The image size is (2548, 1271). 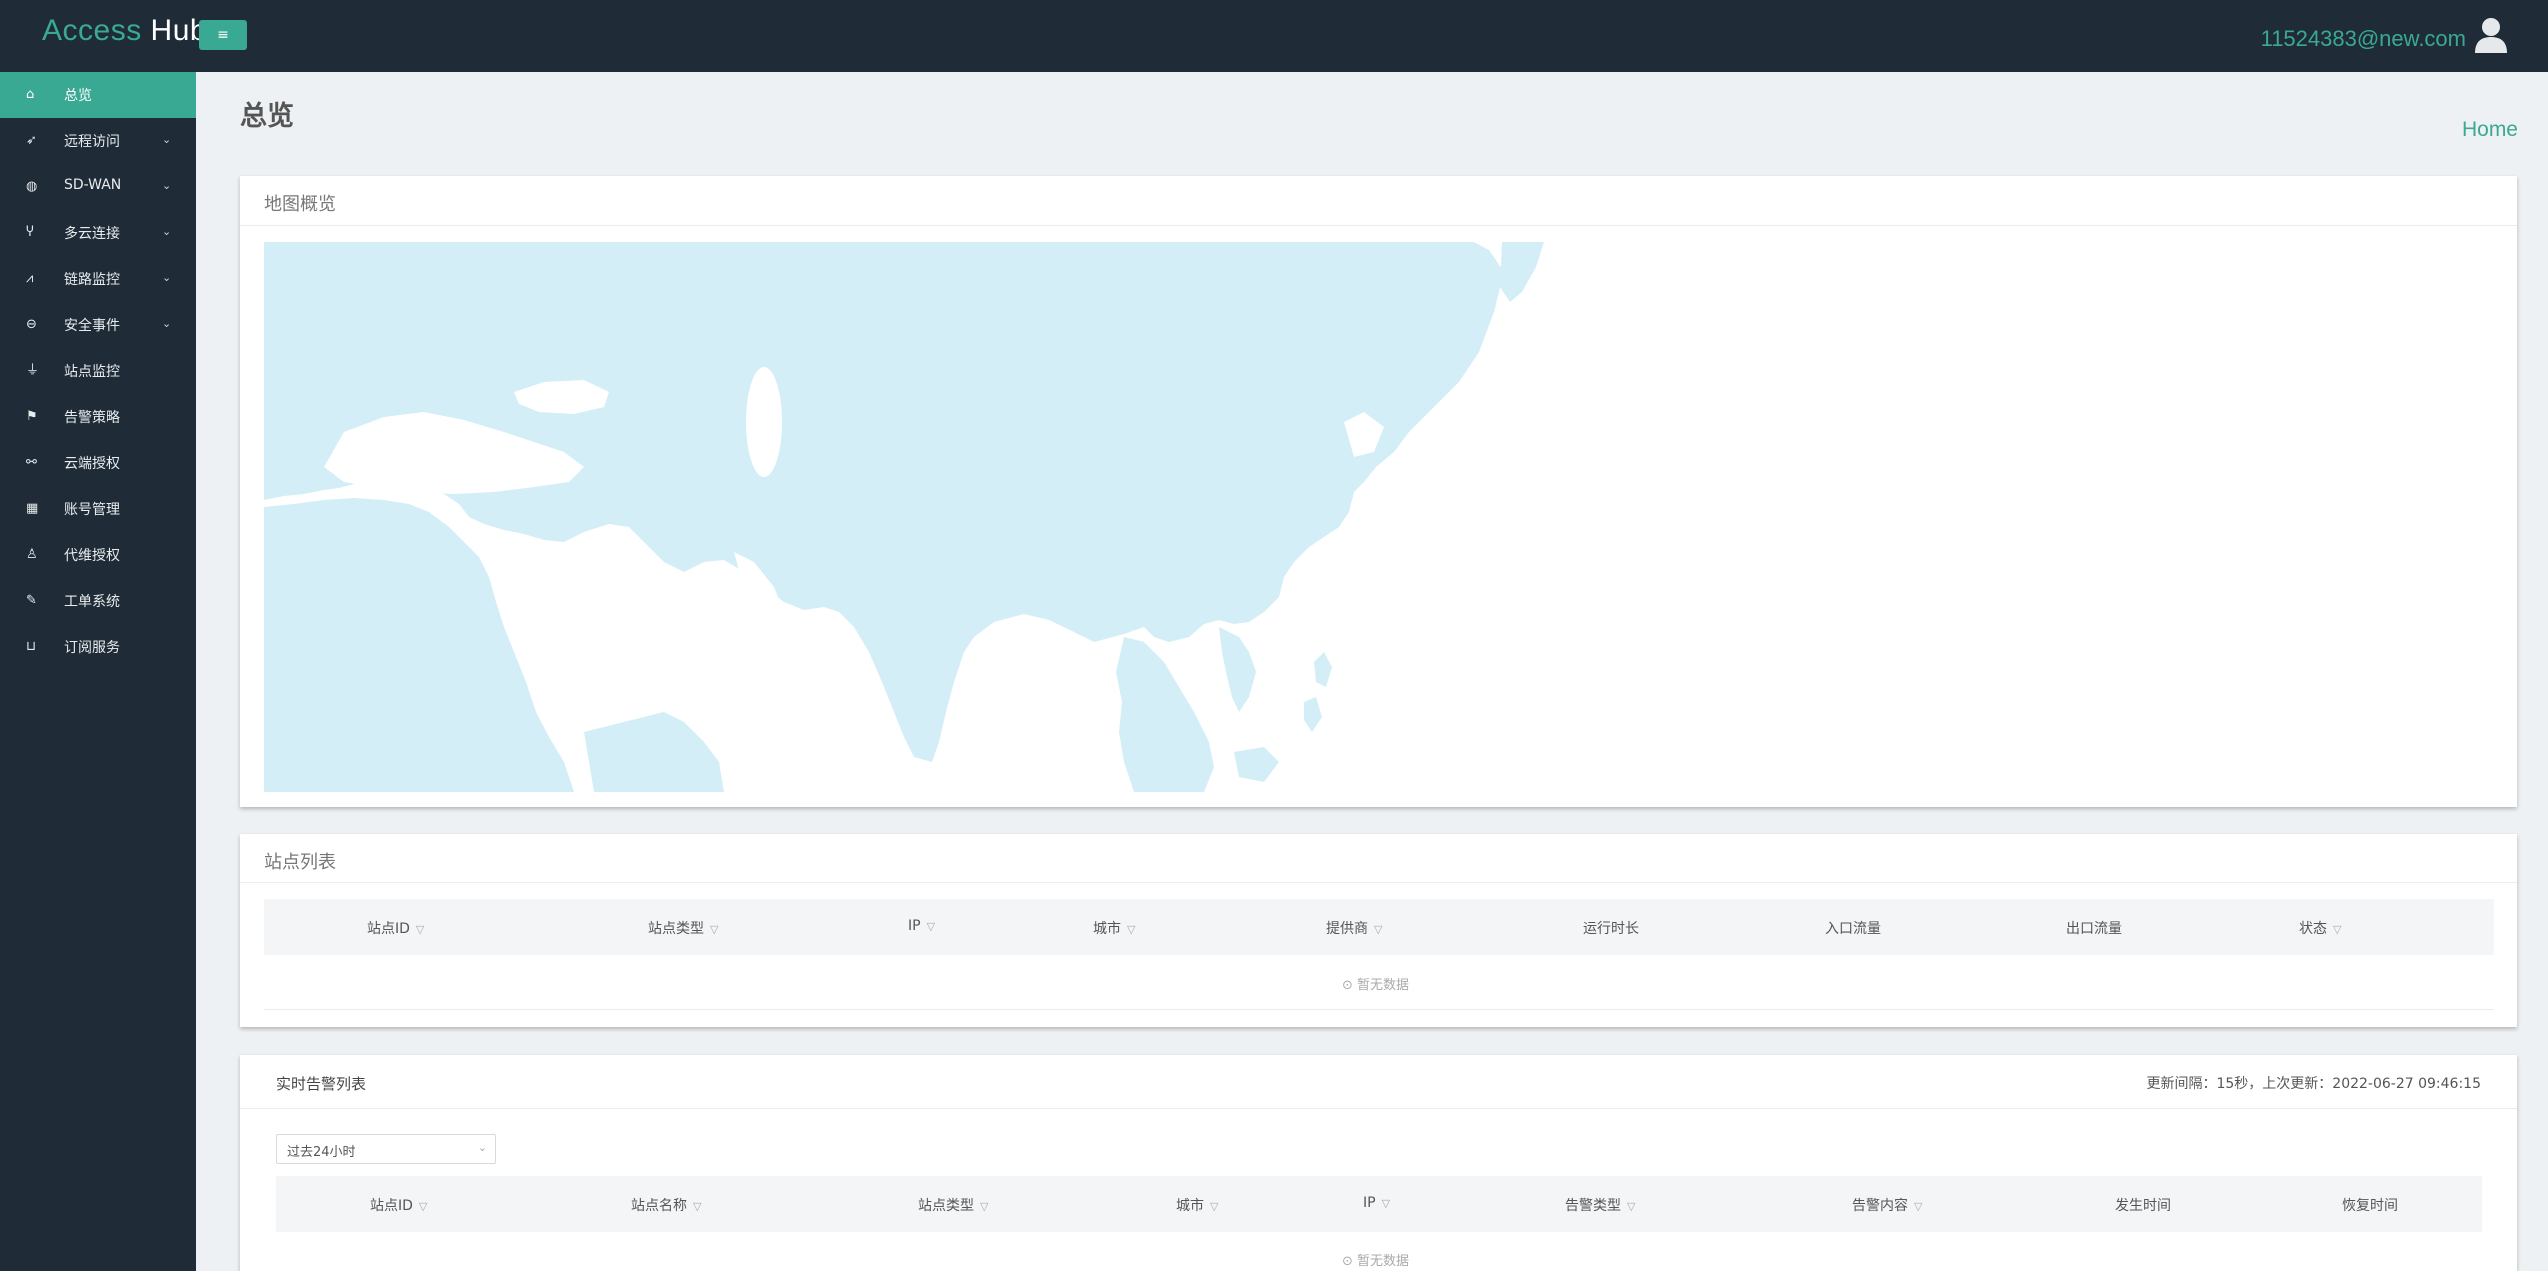 What do you see at coordinates (2143, 1206) in the screenshot?
I see `column-label: 发生时间` at bounding box center [2143, 1206].